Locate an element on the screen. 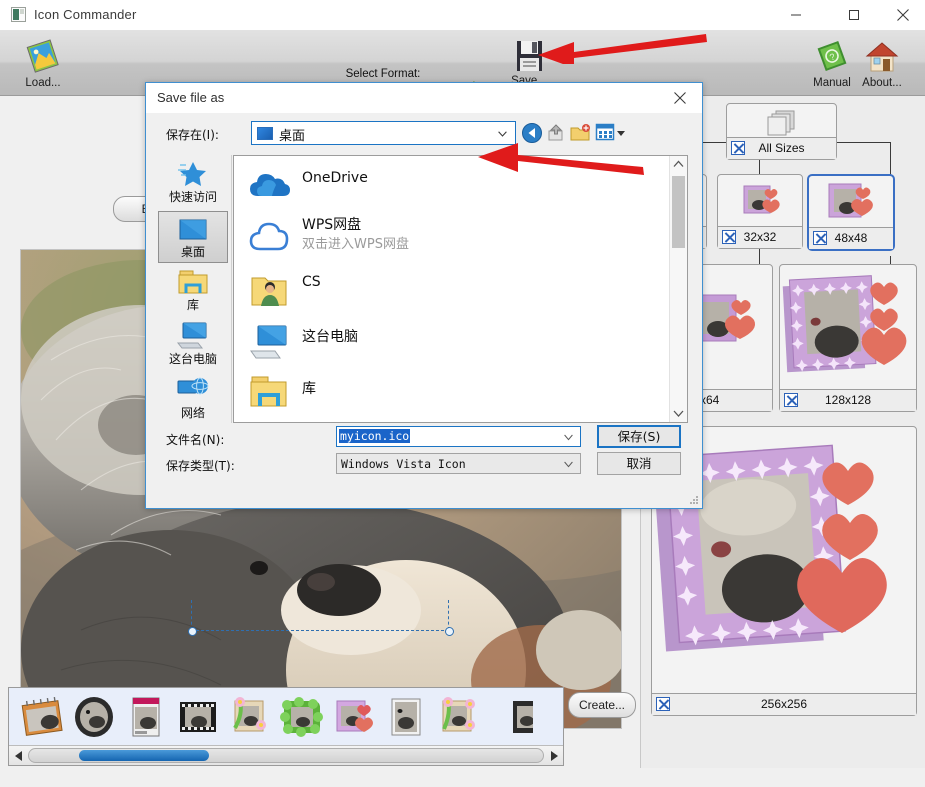 The width and height of the screenshot is (925, 787). up-one-level-button is located at coordinates (556, 133).